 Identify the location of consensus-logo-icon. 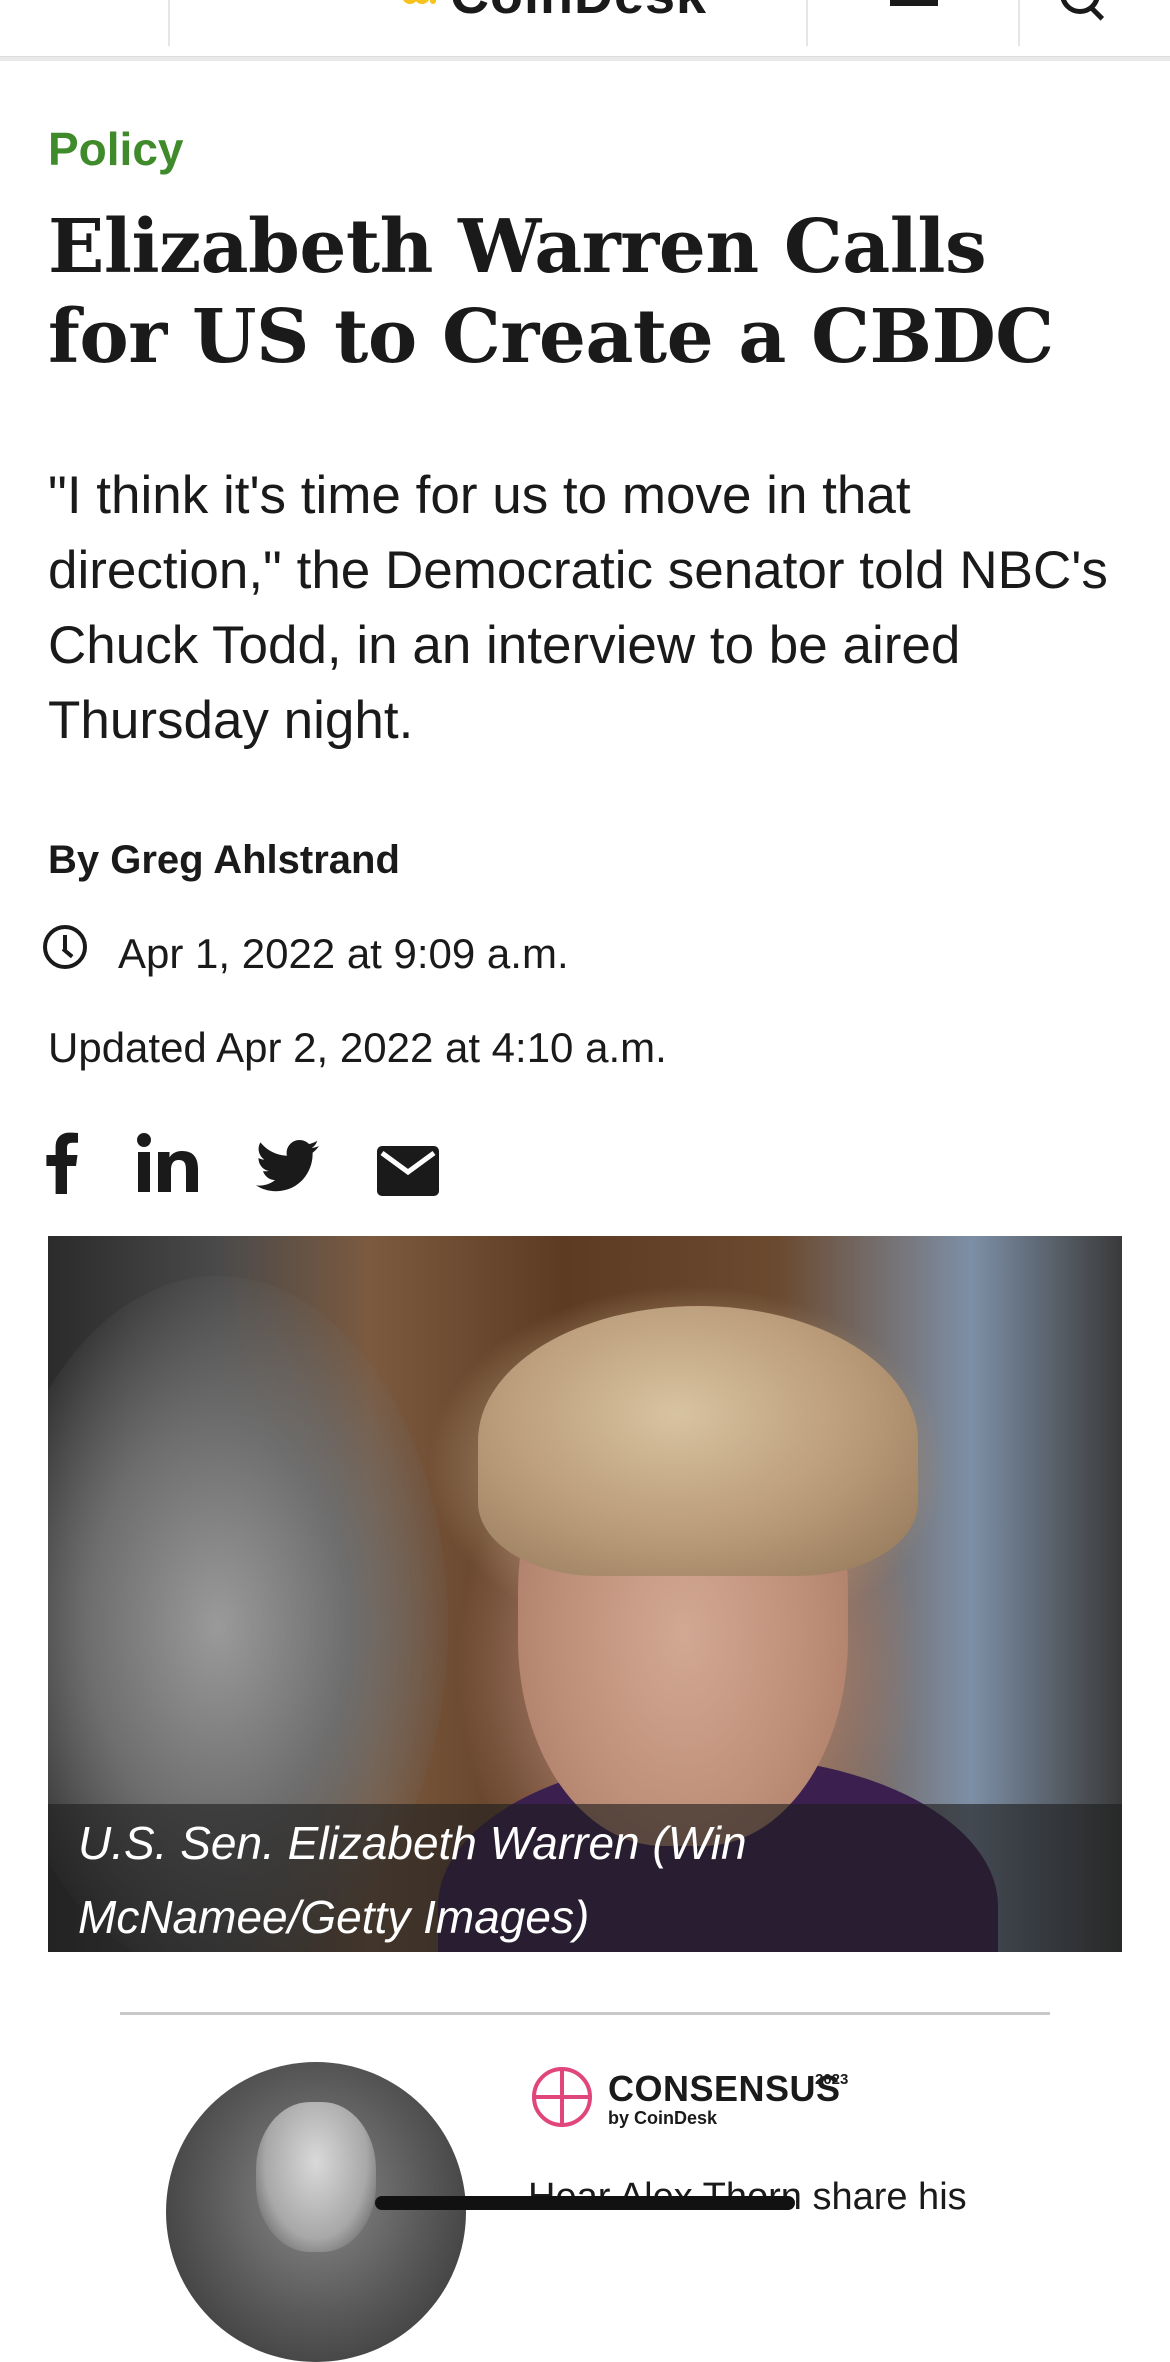
(562, 2097).